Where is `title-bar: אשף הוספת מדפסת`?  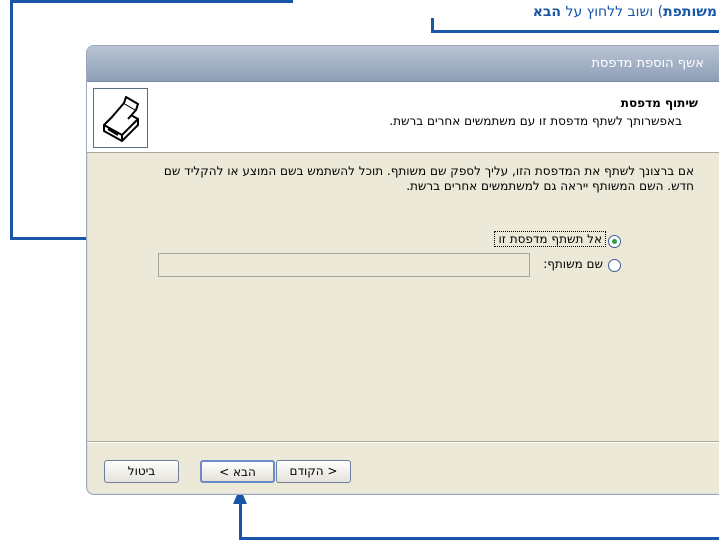
title-bar: אשף הוספת מדפסת is located at coordinates (403, 64).